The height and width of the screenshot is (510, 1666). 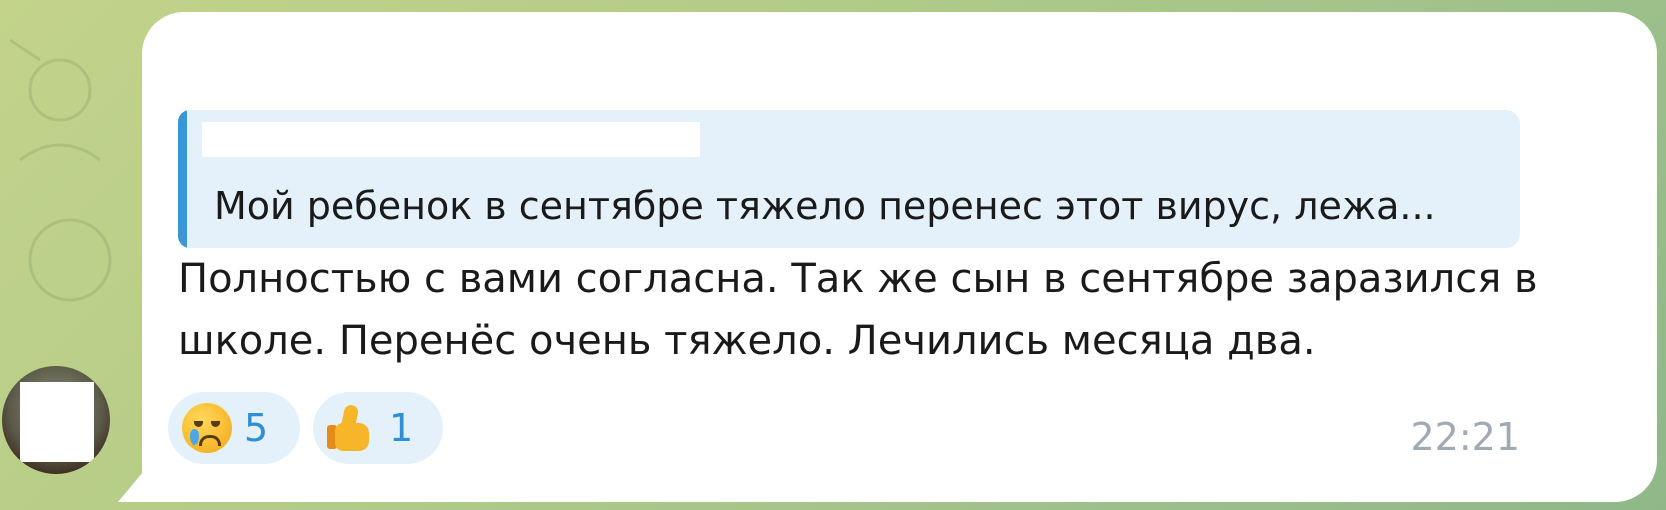 I want to click on sender-name, so click(x=278, y=67).